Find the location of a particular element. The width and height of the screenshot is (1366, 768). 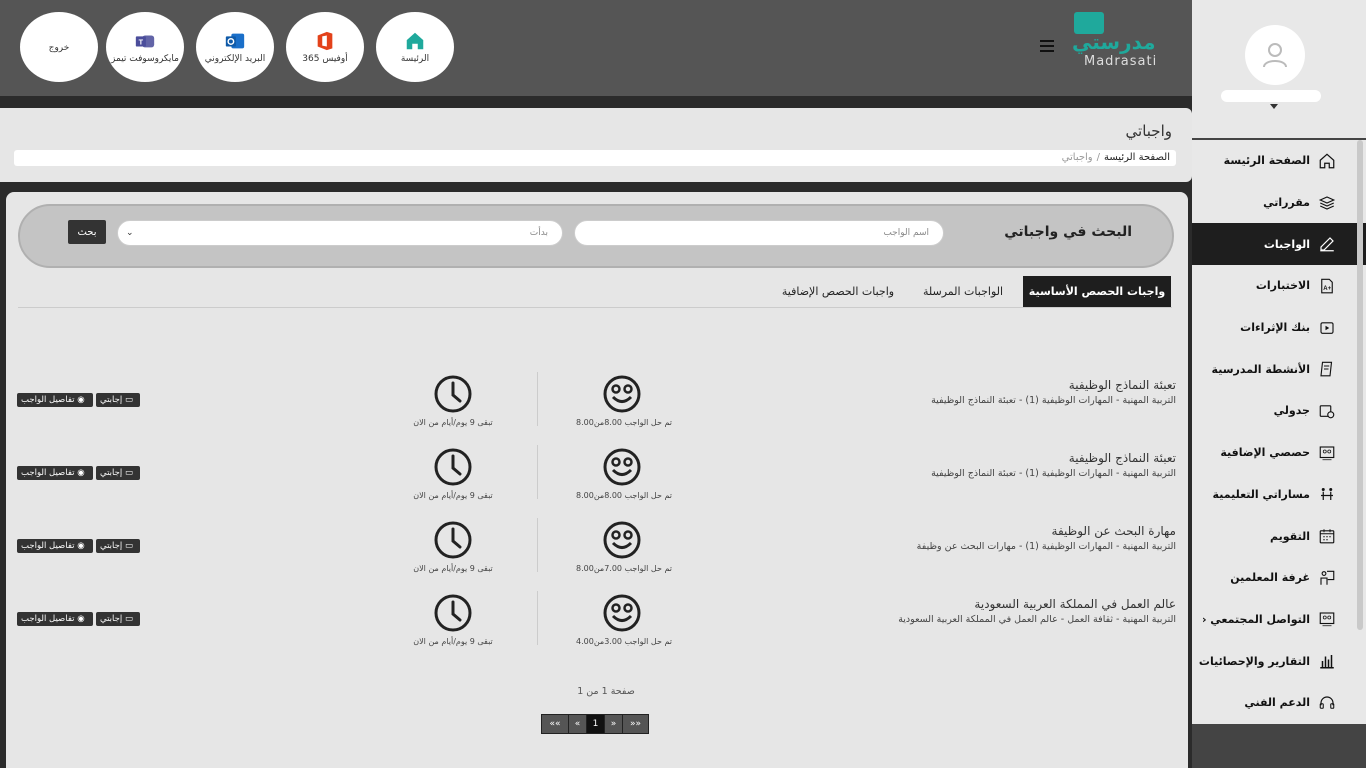

community-icon is located at coordinates (1327, 619).